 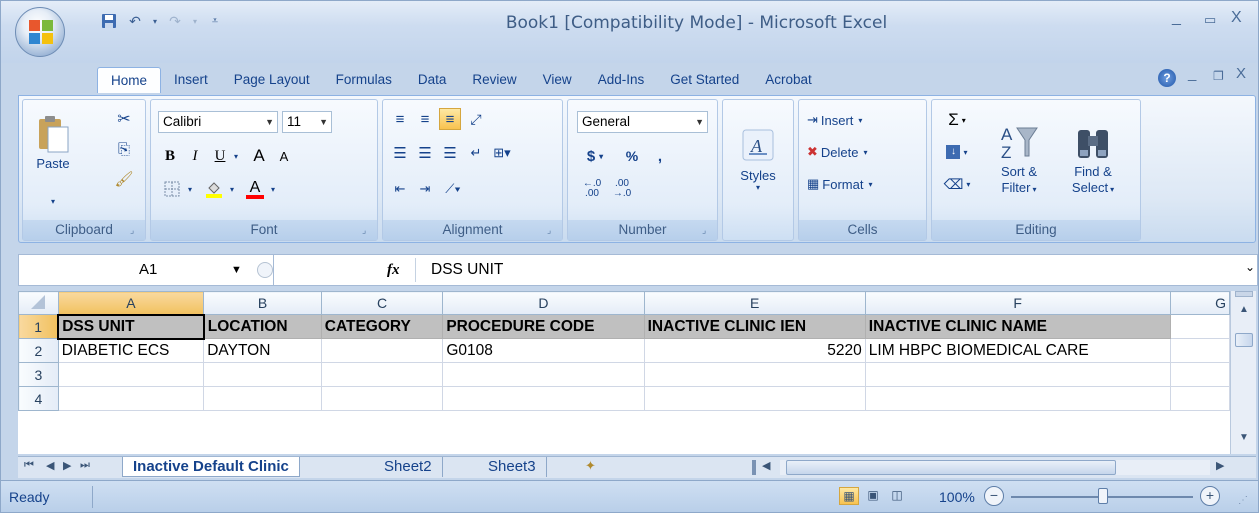 I want to click on scroll-right-icon: ▶, so click(x=1220, y=465).